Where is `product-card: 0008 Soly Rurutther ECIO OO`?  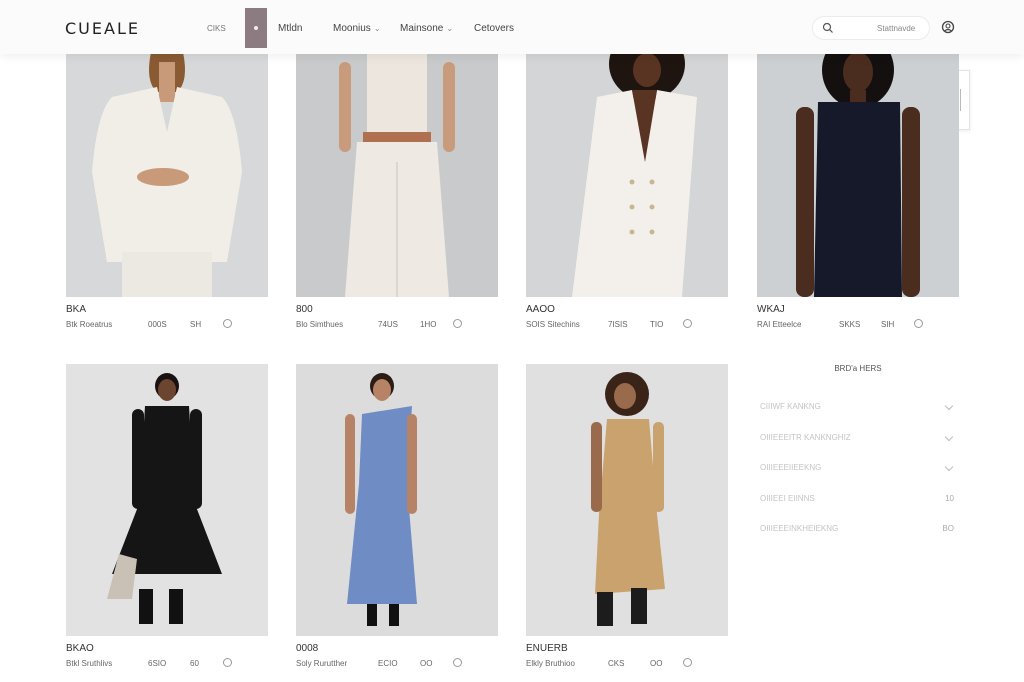 product-card: 0008 Soly Rurutther ECIO OO is located at coordinates (397, 520).